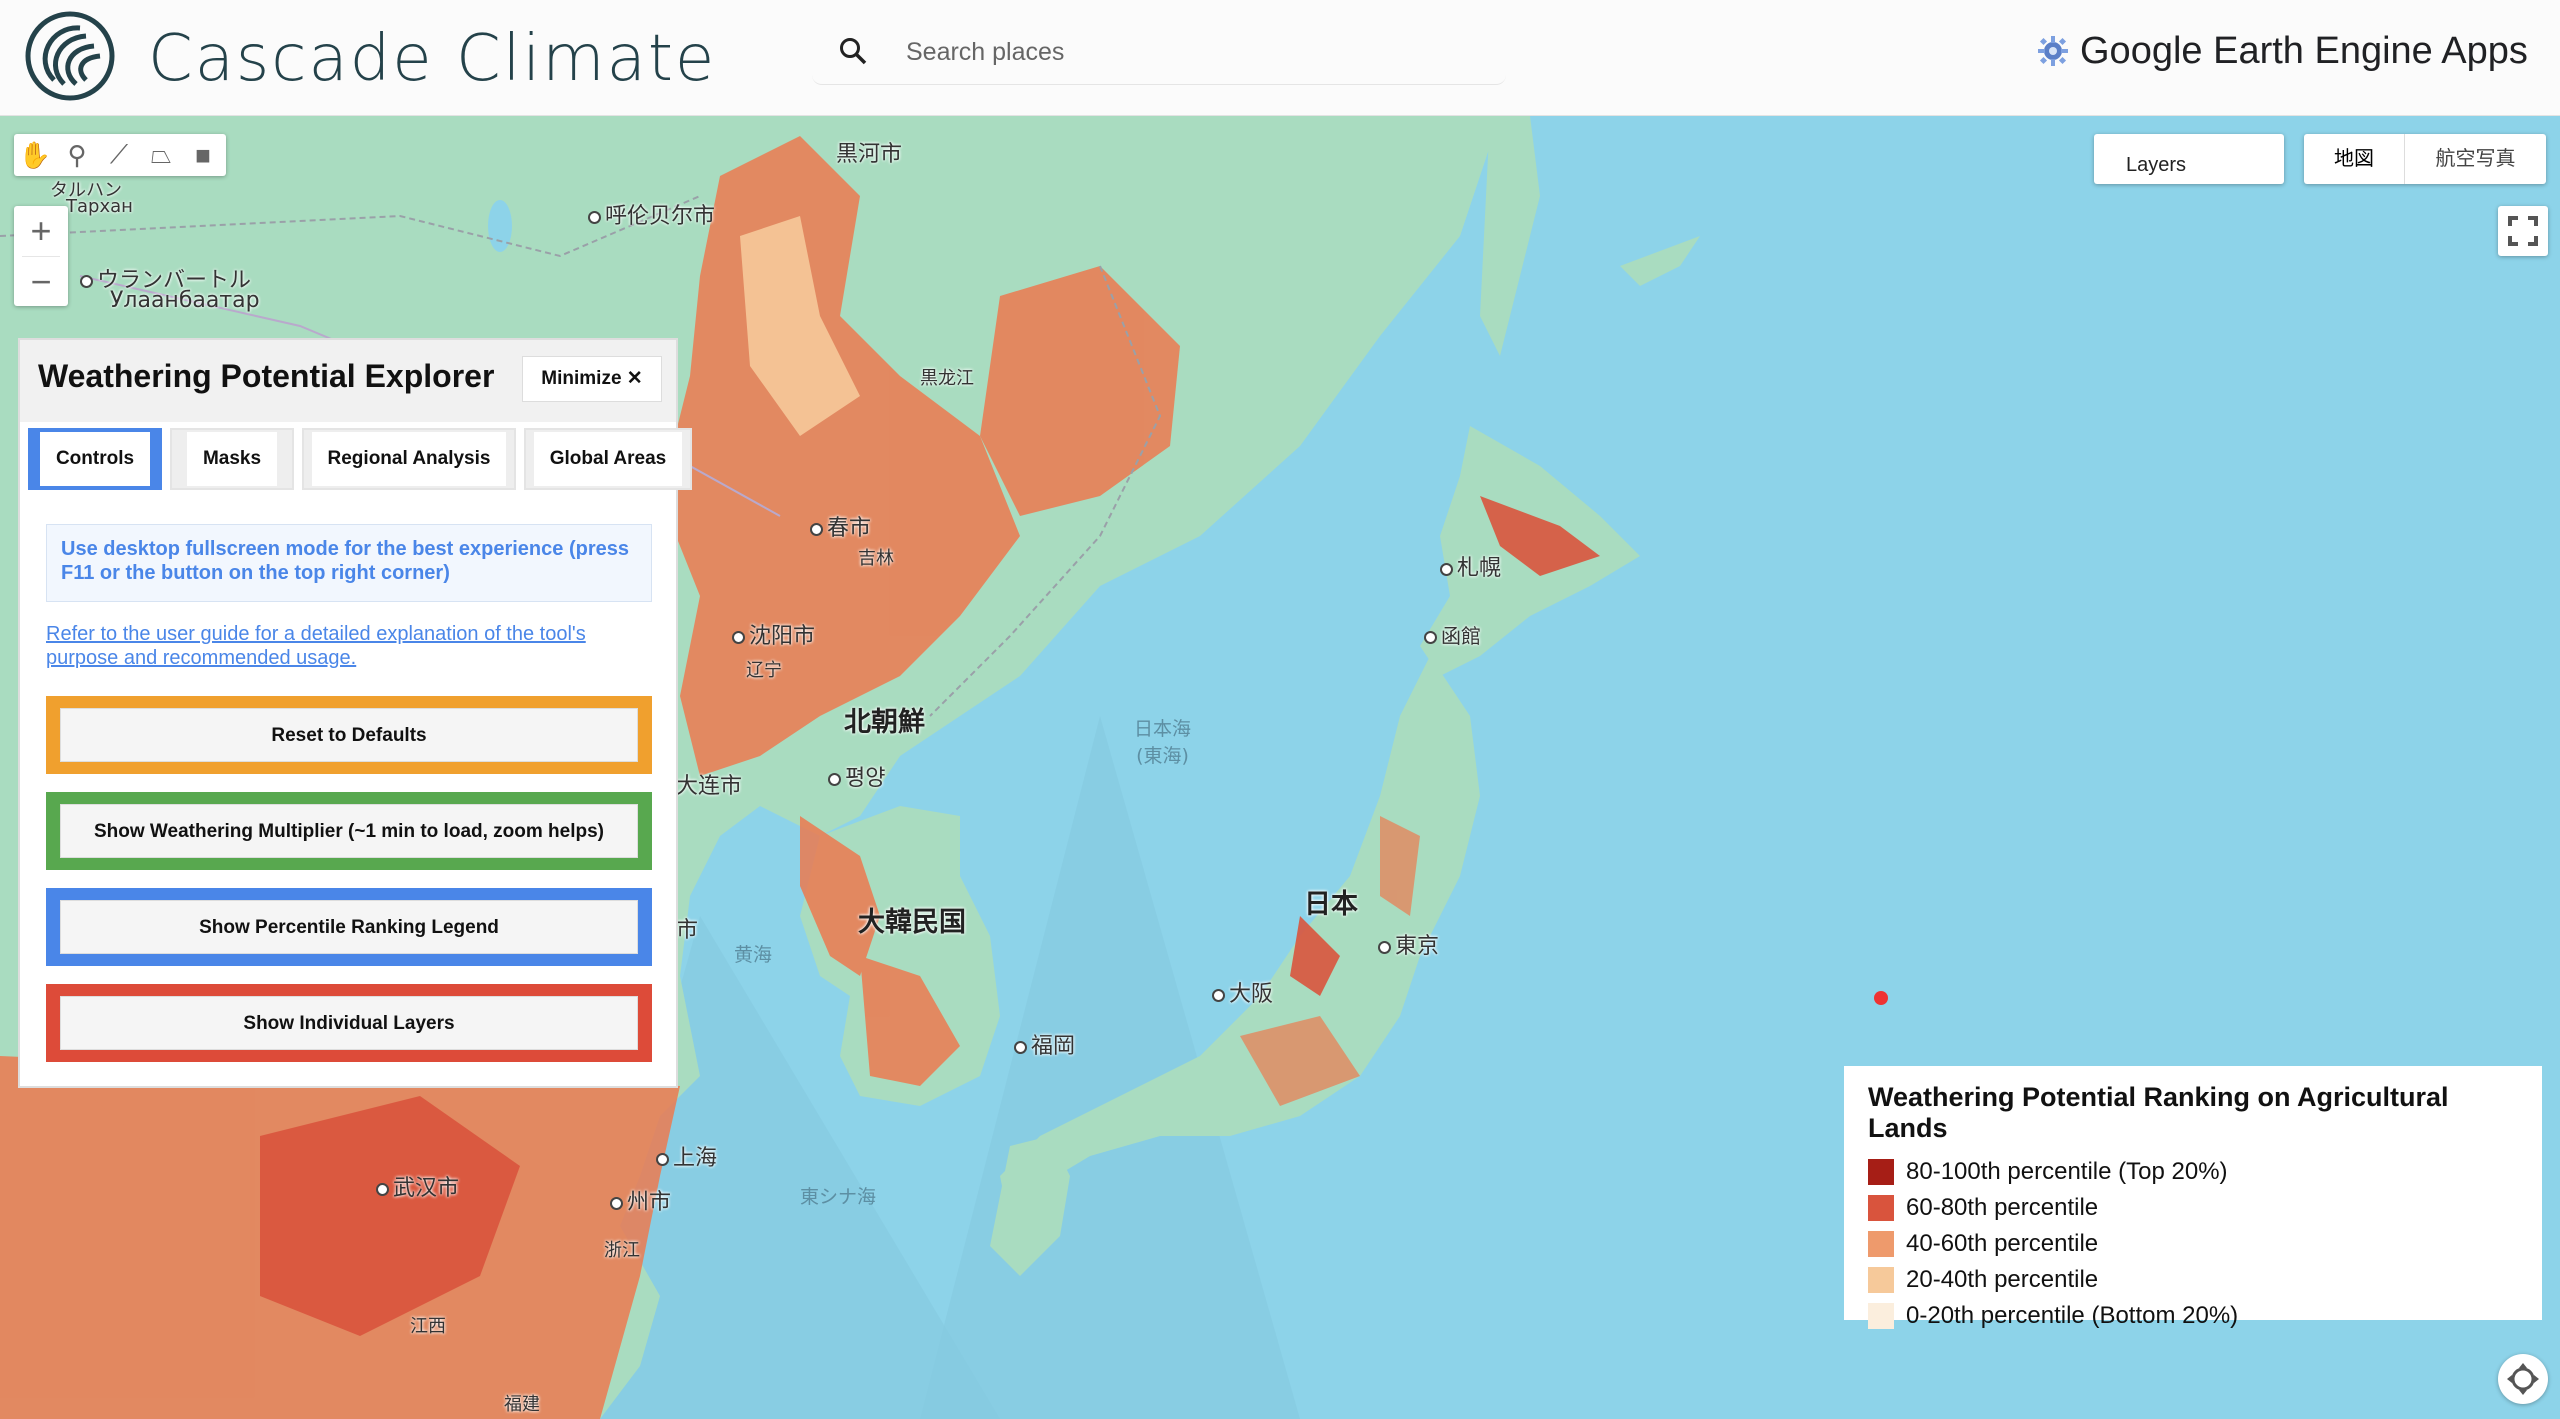  Describe the element at coordinates (426, 1188) in the screenshot. I see `label-wuhan-text: 武汉市` at that location.